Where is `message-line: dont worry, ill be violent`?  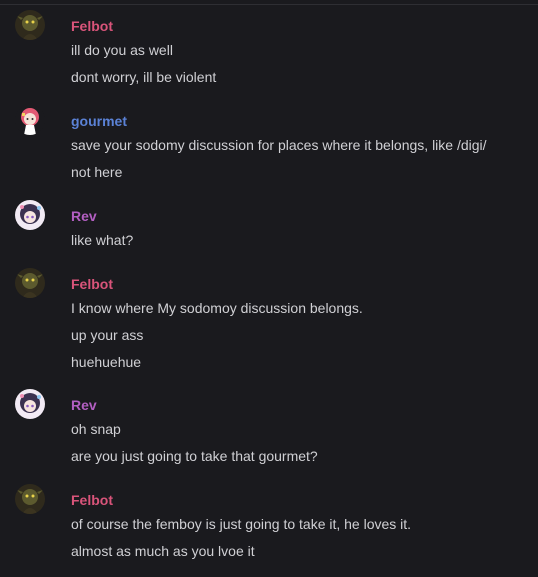 message-line: dont worry, ill be violent is located at coordinates (144, 77).